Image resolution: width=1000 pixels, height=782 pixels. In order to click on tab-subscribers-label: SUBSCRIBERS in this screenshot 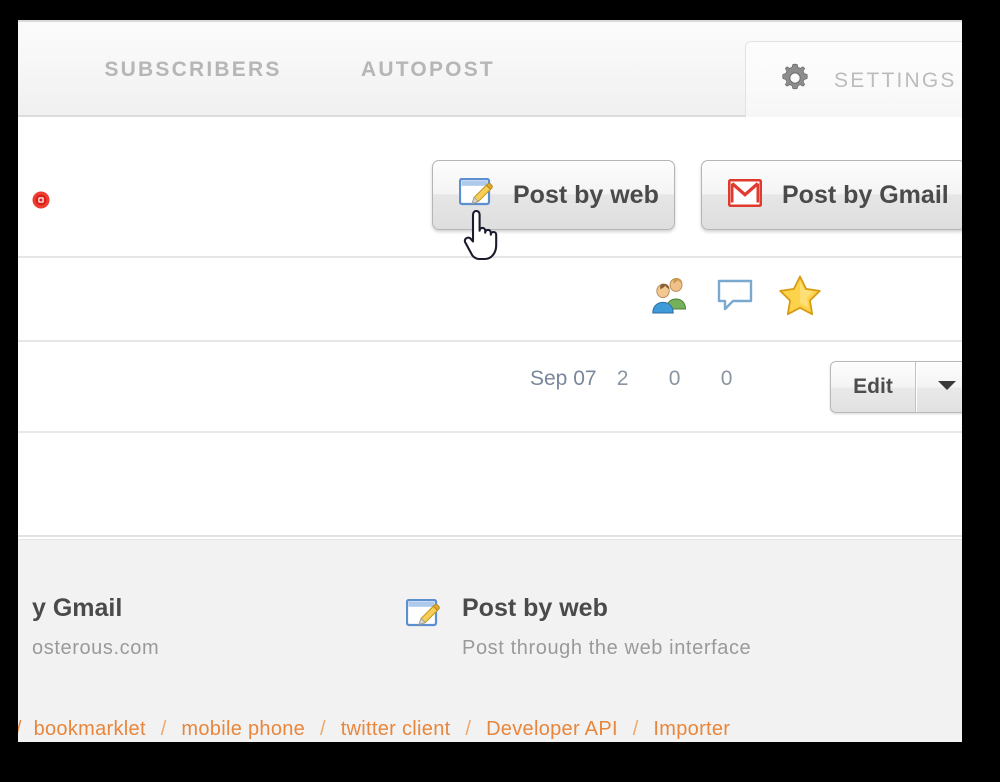, I will do `click(193, 69)`.